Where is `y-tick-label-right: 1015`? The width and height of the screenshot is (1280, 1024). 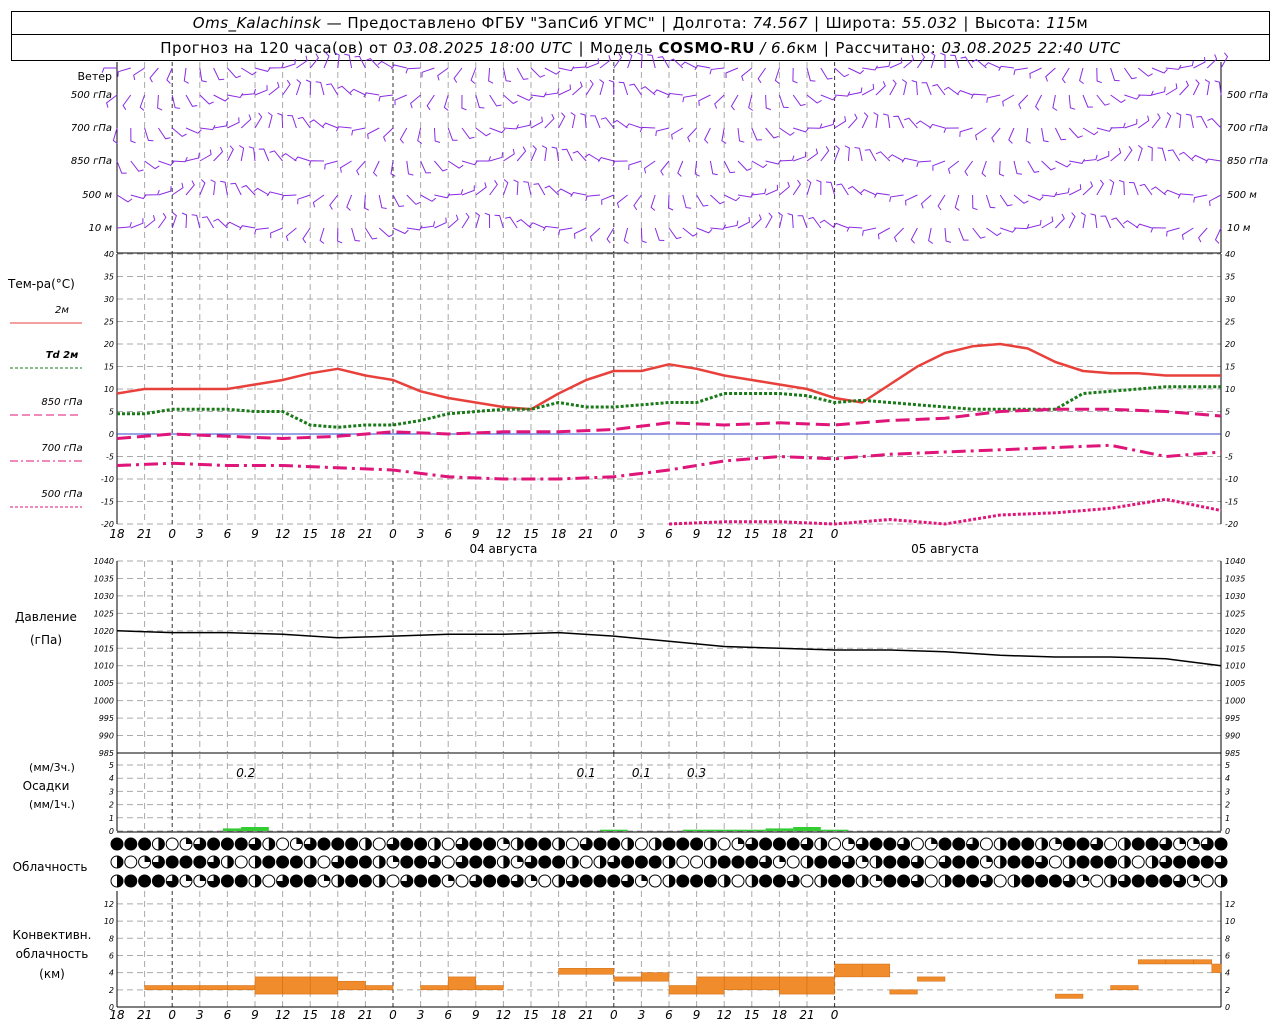 y-tick-label-right: 1015 is located at coordinates (1235, 648).